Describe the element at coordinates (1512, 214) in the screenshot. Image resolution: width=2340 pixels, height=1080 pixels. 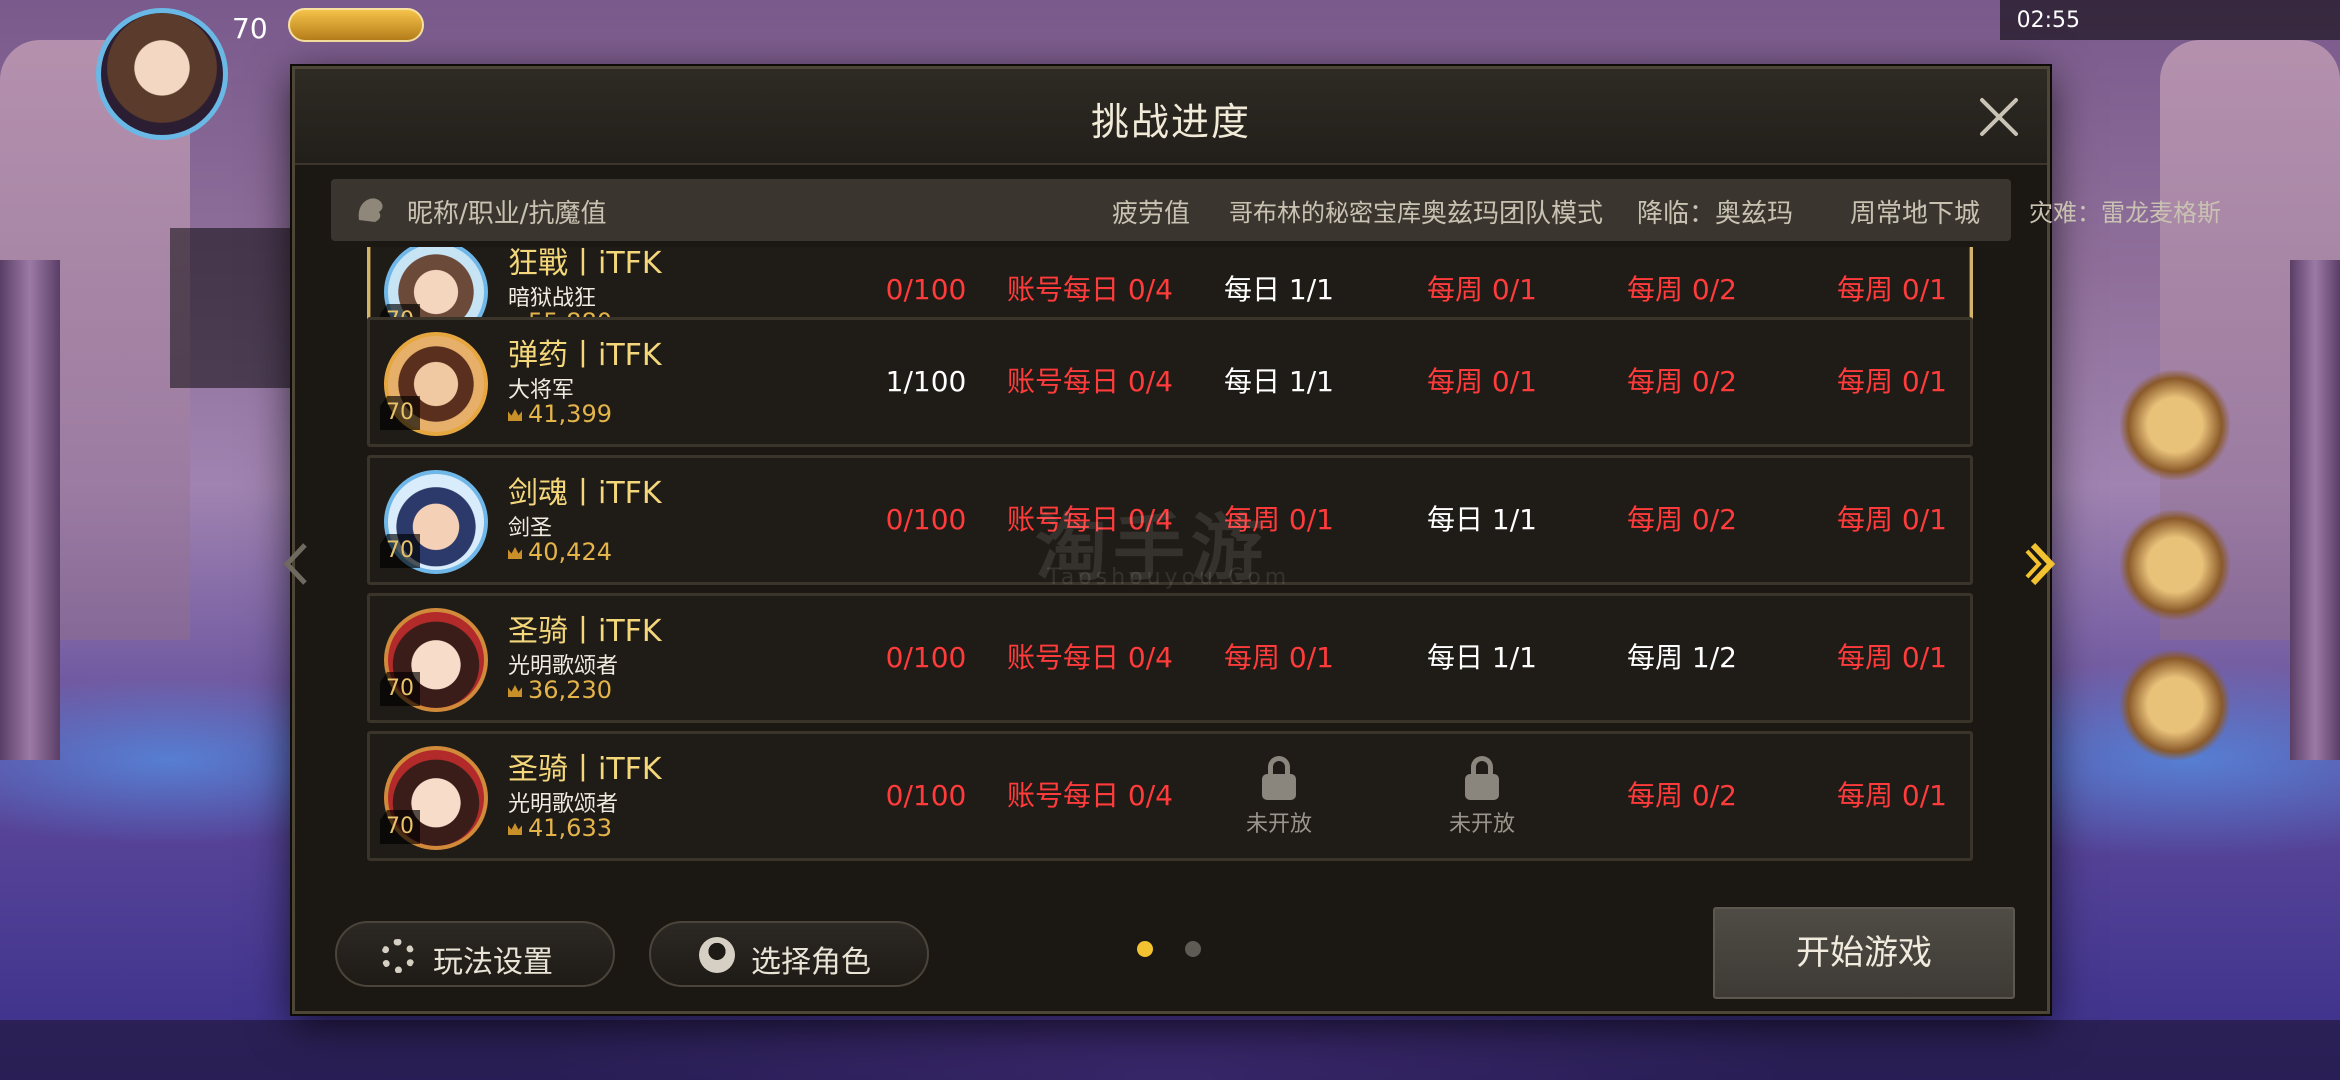
I see `col-ozma-team: 奥兹玛团队模式` at that location.